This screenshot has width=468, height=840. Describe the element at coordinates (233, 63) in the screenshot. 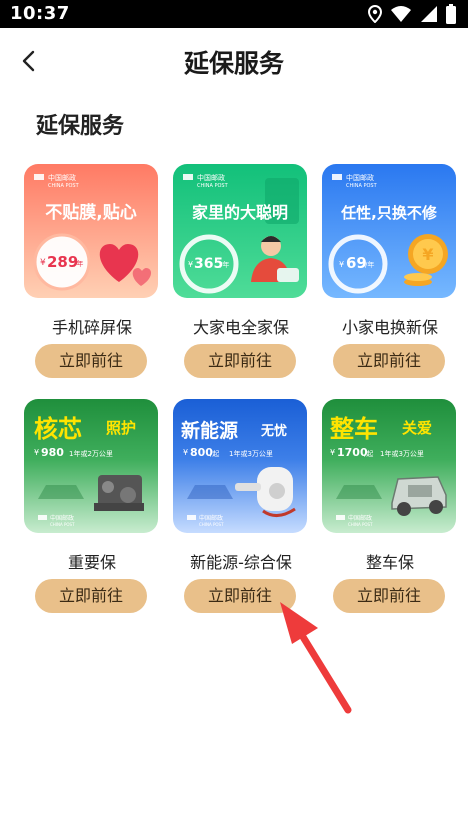

I see `page-title: 延保服务` at that location.